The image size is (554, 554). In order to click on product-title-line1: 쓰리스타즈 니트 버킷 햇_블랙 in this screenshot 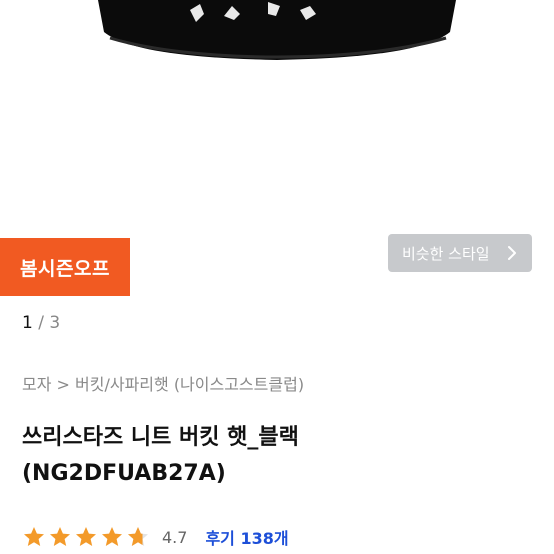, I will do `click(160, 437)`.